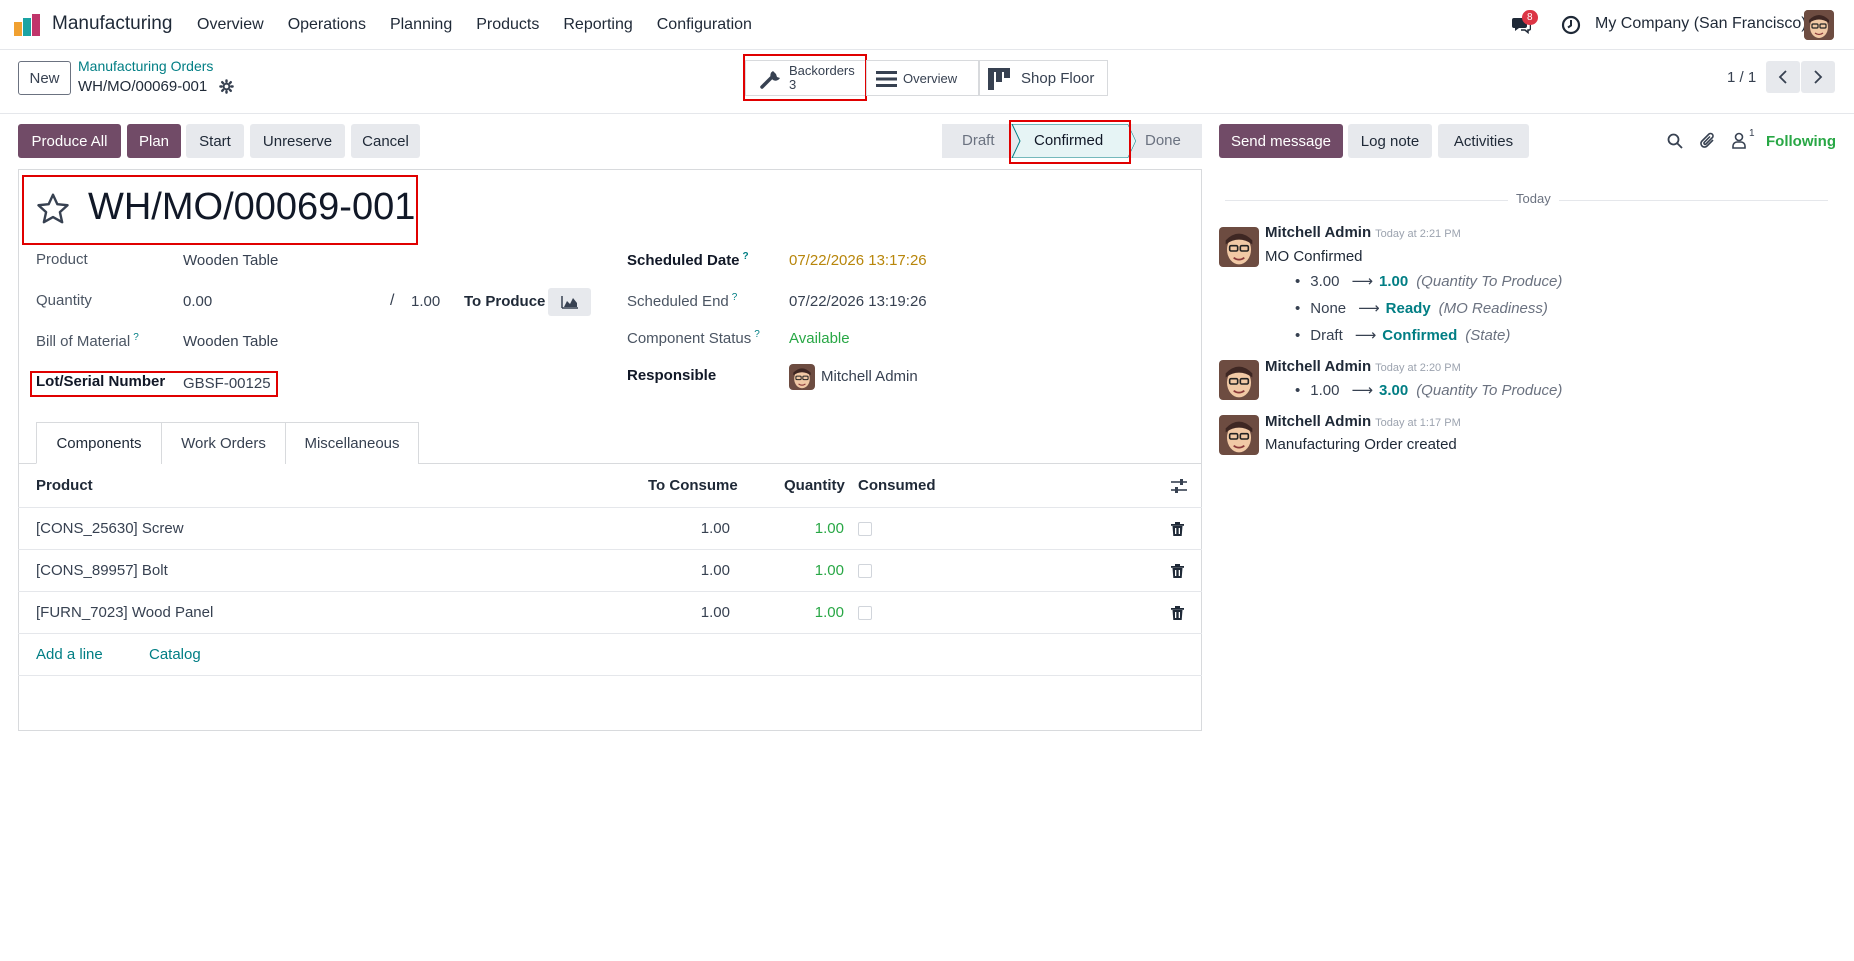  I want to click on menu-operations: Operations, so click(327, 25).